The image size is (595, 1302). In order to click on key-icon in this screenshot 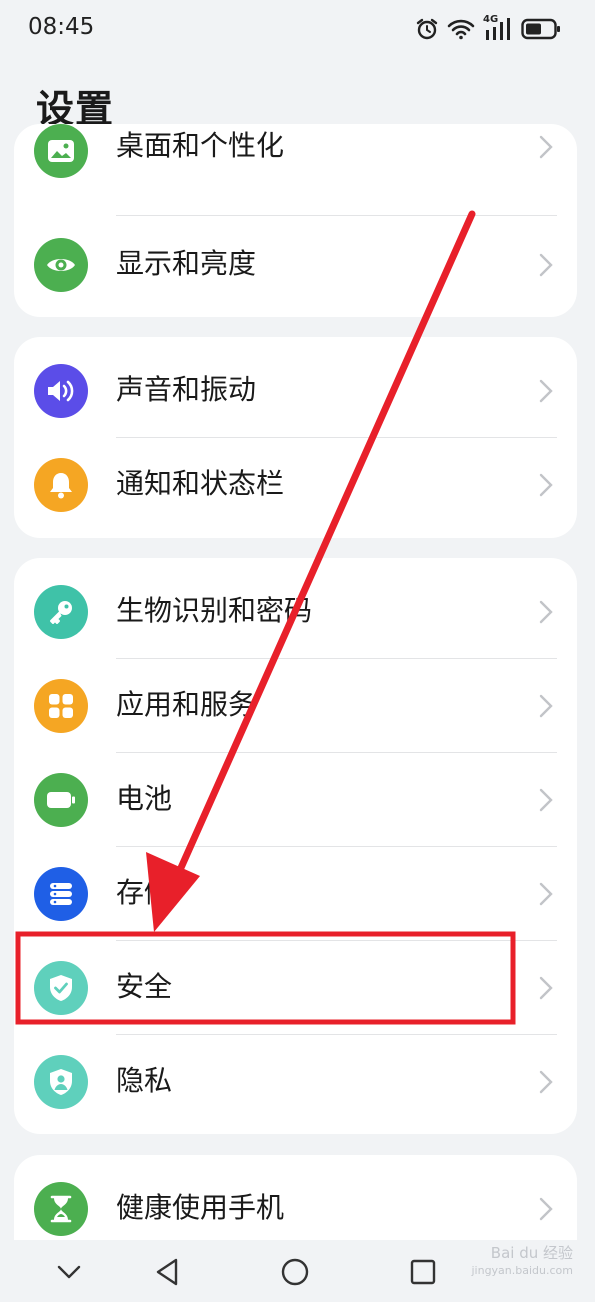, I will do `click(61, 612)`.